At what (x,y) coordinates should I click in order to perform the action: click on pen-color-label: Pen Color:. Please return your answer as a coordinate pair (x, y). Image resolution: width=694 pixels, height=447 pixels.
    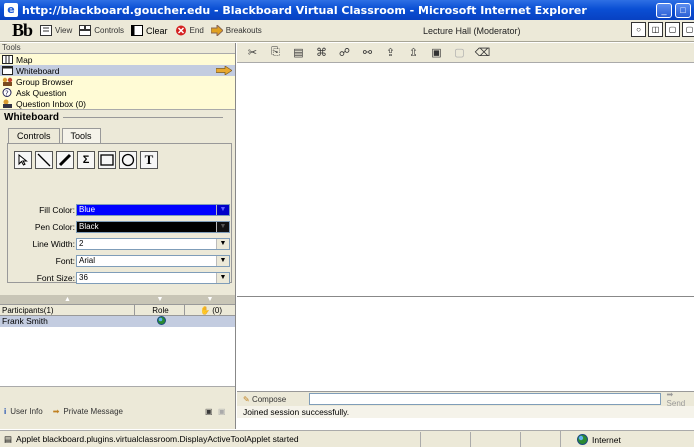
    Looking at the image, I should click on (54, 226).